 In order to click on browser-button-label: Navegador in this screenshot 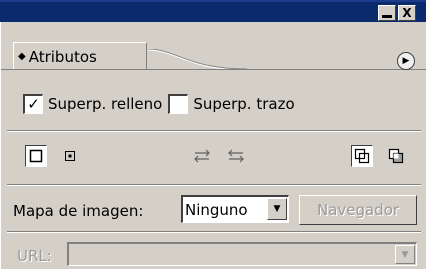, I will do `click(358, 210)`.